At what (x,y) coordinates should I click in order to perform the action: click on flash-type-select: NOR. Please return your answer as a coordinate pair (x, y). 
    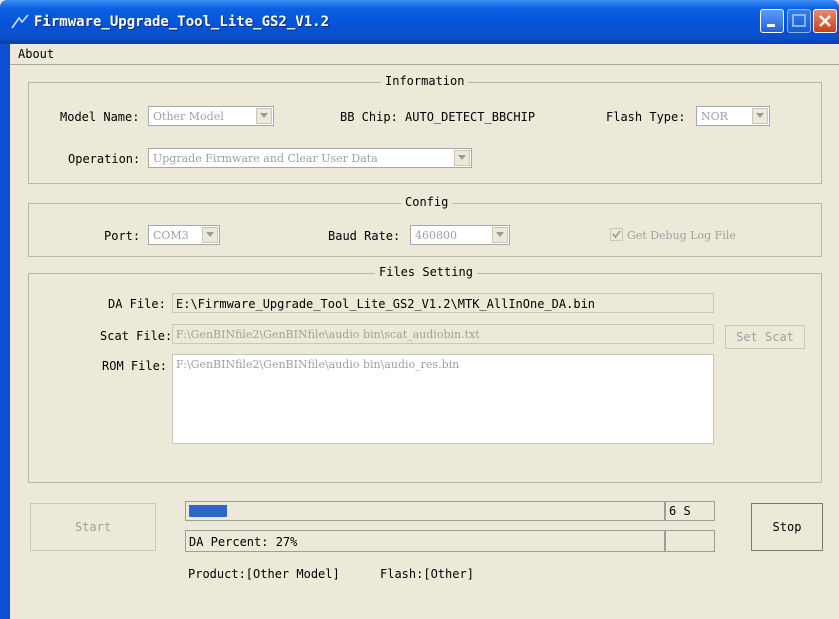
    Looking at the image, I should click on (733, 116).